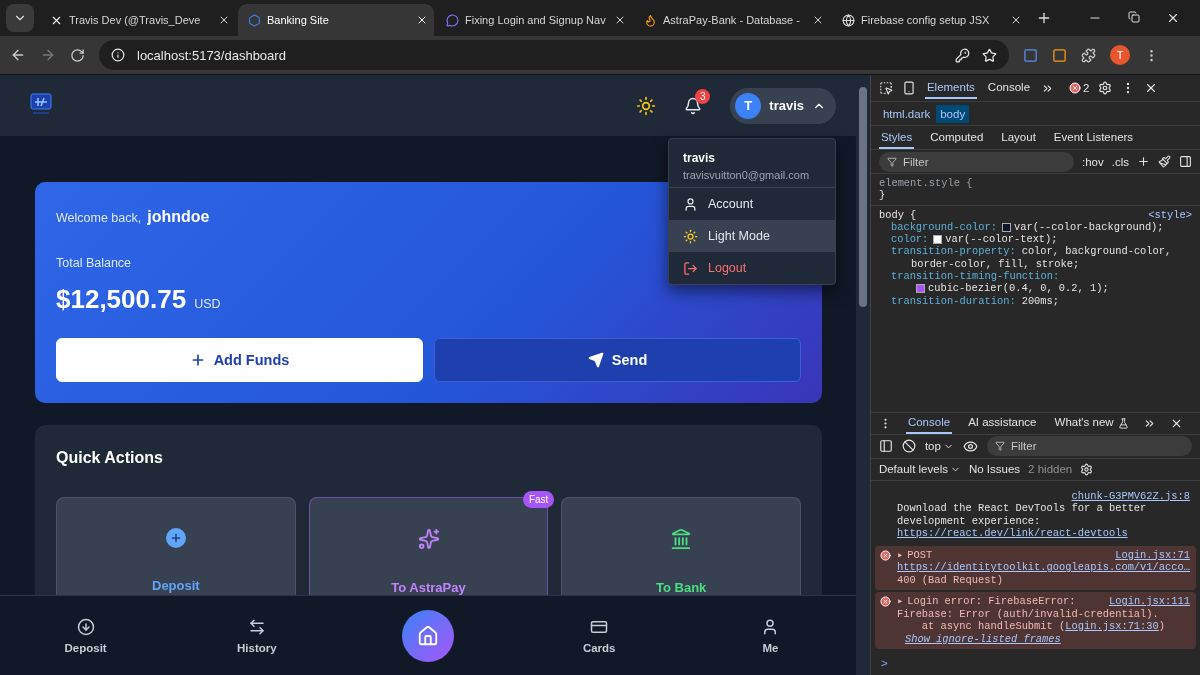  I want to click on home-button, so click(428, 635).